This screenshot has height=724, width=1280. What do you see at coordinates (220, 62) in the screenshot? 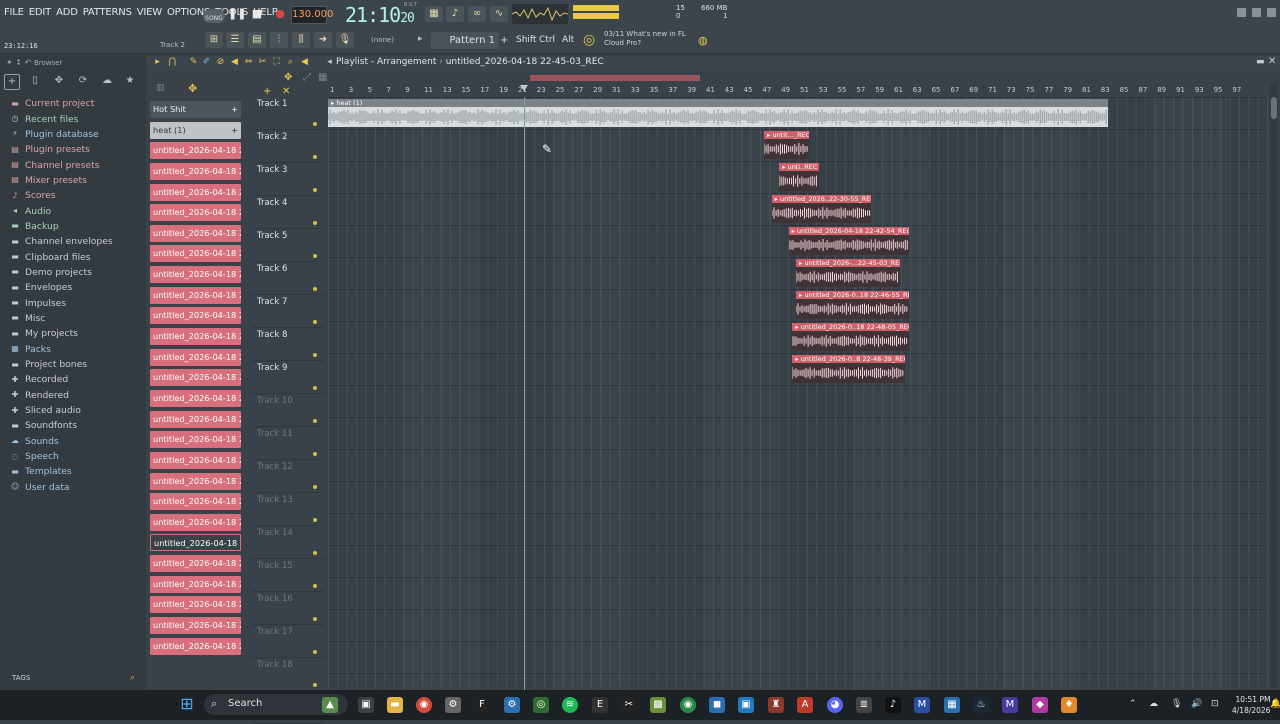
I see `delete-icon: ⊘` at bounding box center [220, 62].